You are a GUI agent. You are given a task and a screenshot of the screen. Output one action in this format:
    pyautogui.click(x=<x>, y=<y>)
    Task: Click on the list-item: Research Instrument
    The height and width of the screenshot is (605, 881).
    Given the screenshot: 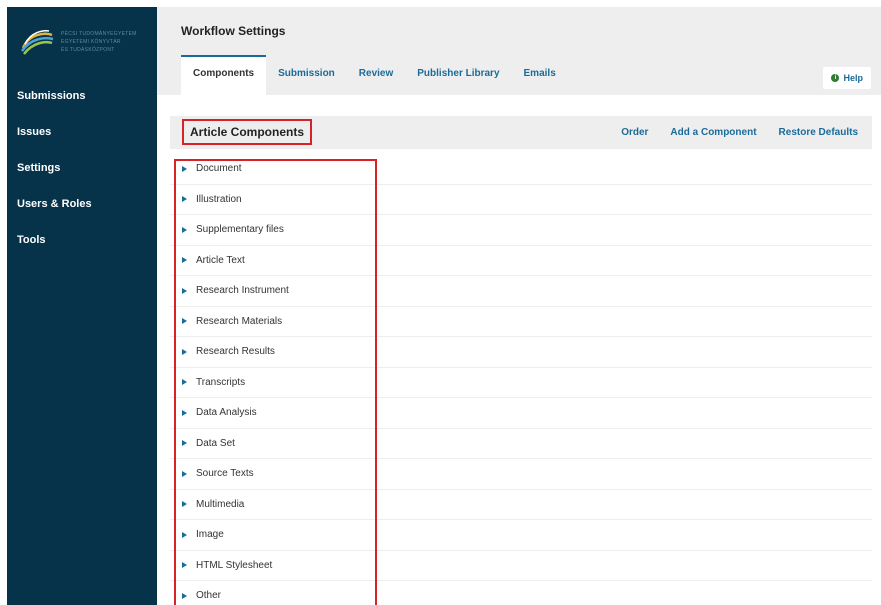 What is the action you would take?
    pyautogui.click(x=521, y=291)
    